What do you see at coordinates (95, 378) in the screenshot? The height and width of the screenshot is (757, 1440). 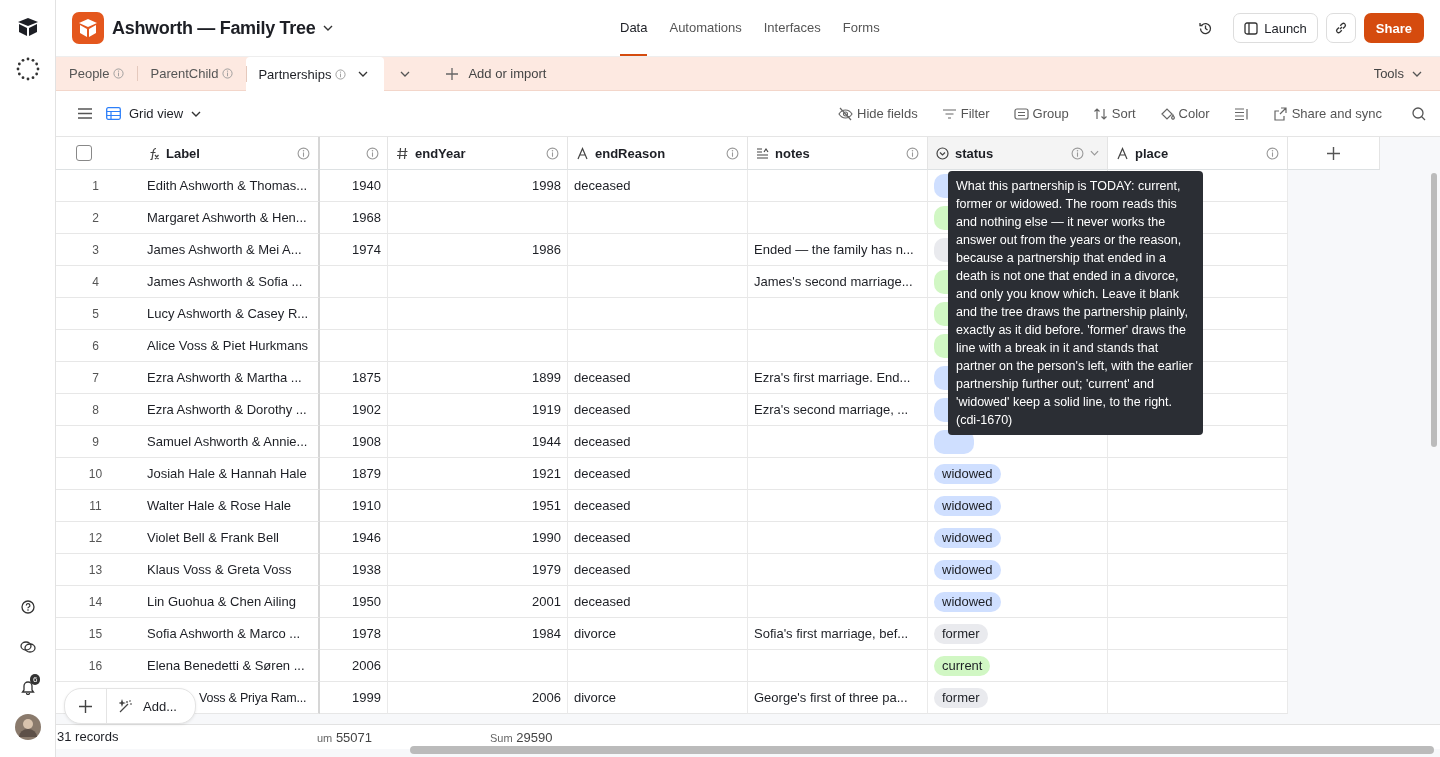 I see `row-number: 7` at bounding box center [95, 378].